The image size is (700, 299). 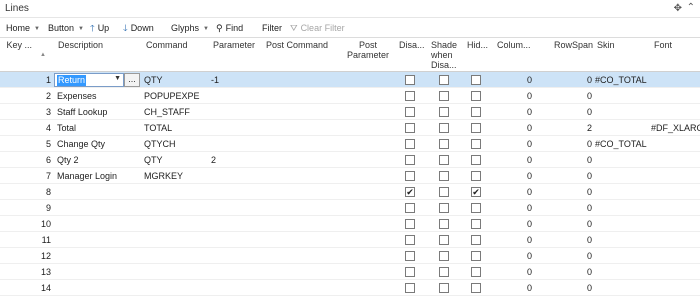 I want to click on row-rowspan: 2, so click(x=576, y=128).